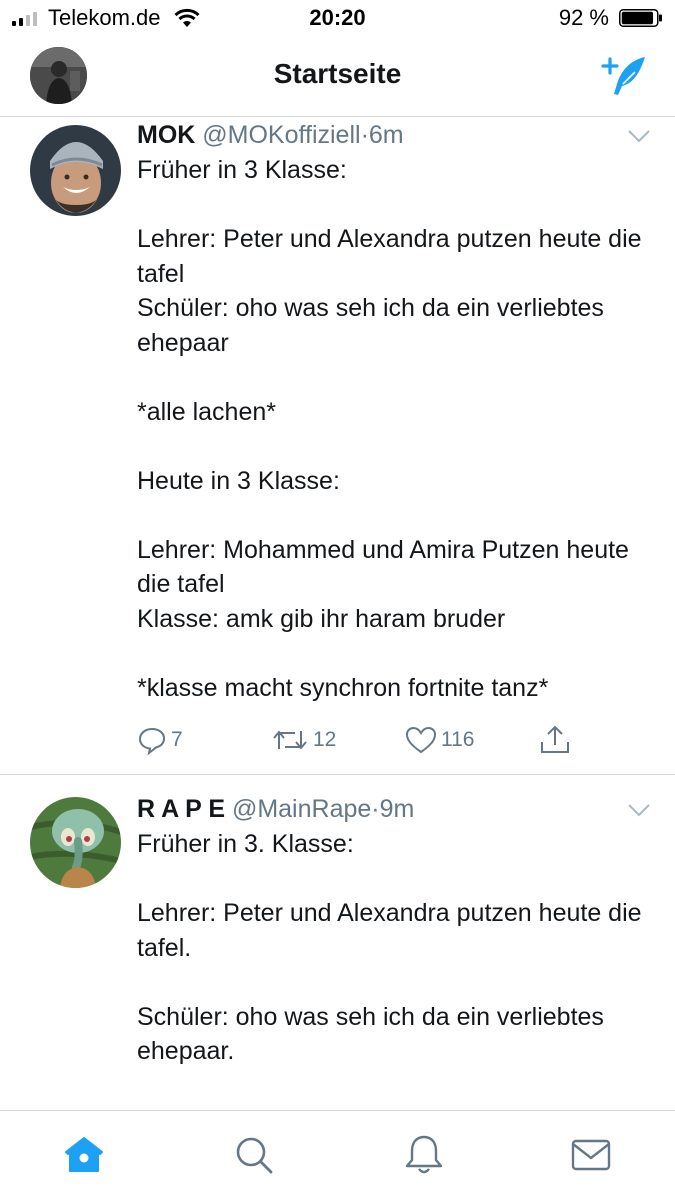 The height and width of the screenshot is (1201, 675). I want to click on reply-button: 7, so click(160, 740).